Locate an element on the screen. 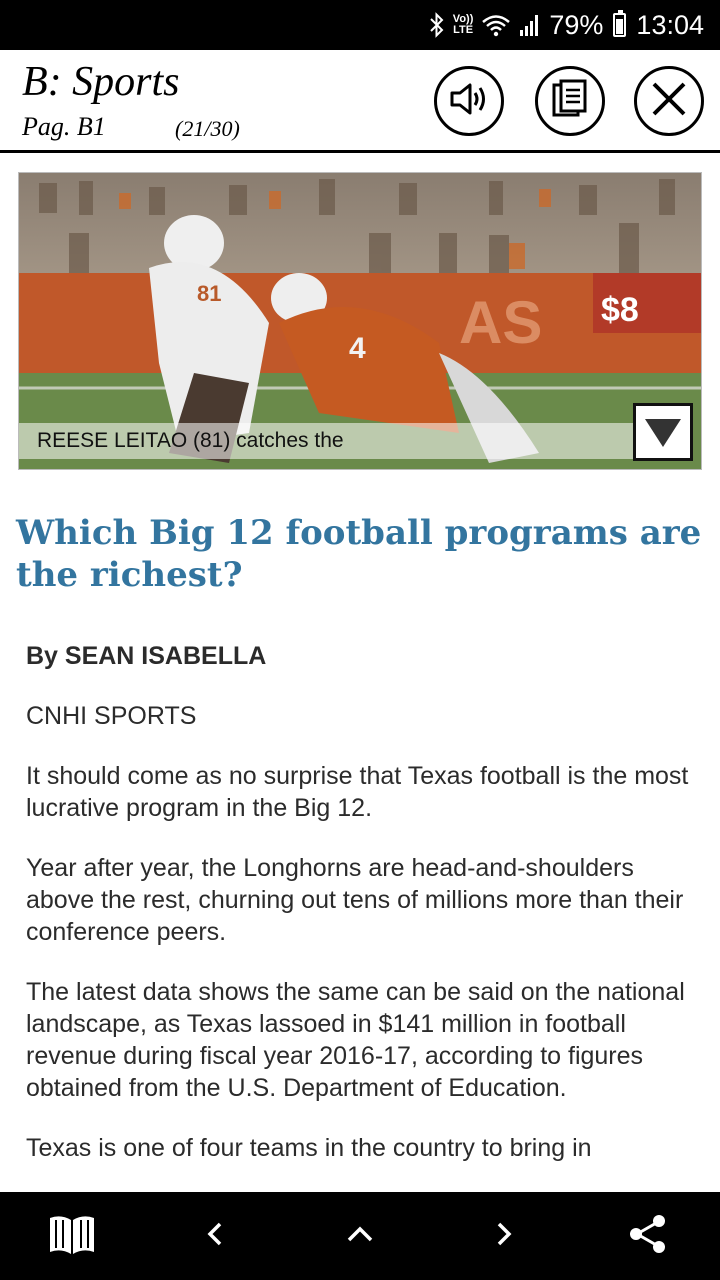 The image size is (720, 1280). signal-icon is located at coordinates (530, 25).